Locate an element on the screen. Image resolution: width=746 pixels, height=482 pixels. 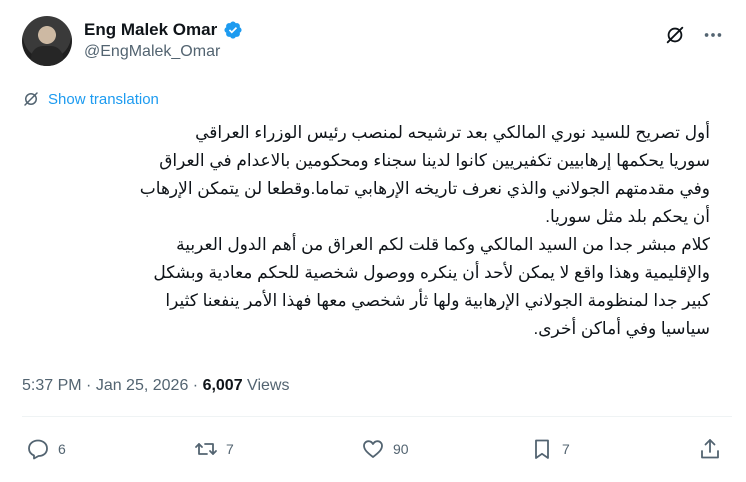
share-button is located at coordinates (710, 449).